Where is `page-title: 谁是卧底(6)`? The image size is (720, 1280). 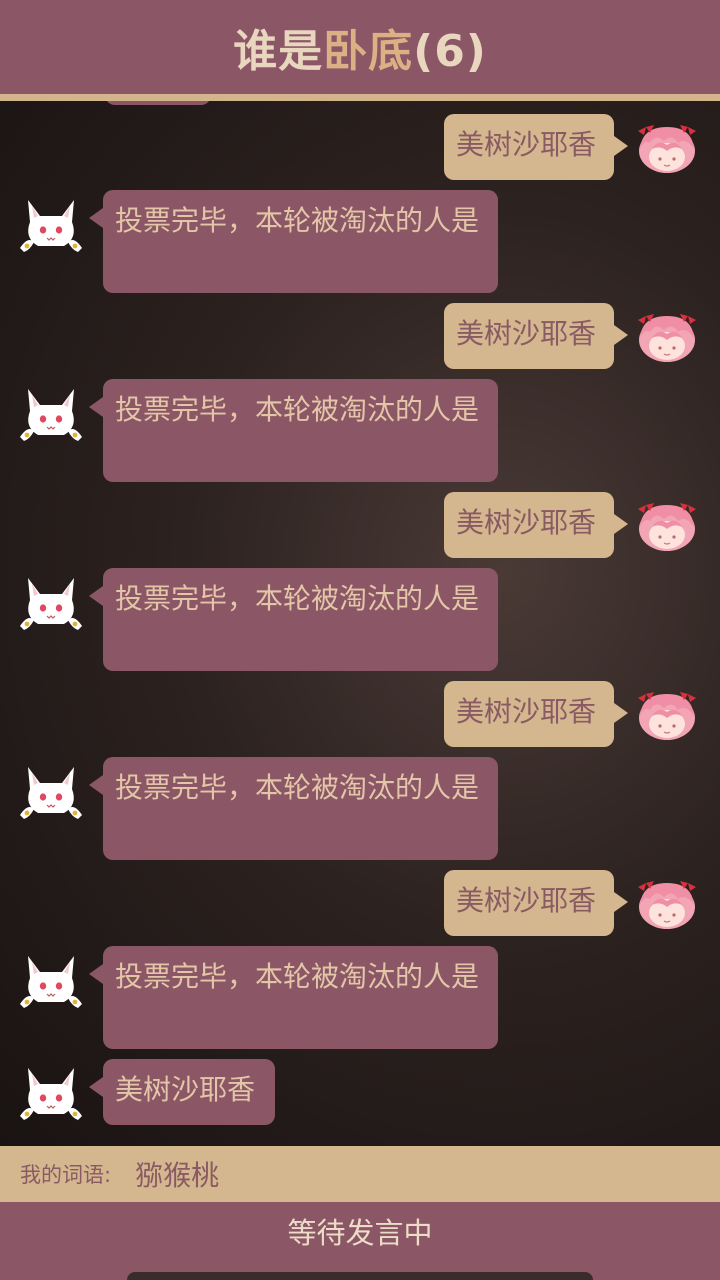 page-title: 谁是卧底(6) is located at coordinates (360, 47).